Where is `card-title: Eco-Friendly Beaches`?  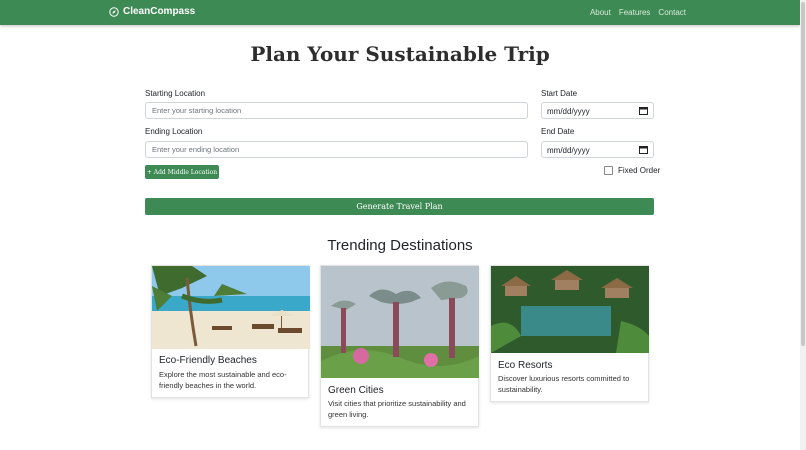 card-title: Eco-Friendly Beaches is located at coordinates (208, 360).